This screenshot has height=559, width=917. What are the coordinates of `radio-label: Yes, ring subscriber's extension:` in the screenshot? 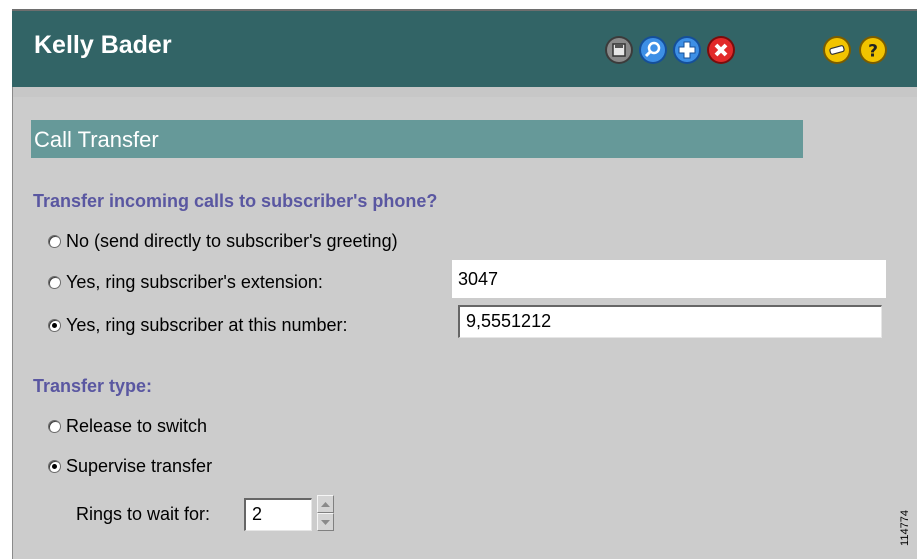 It's located at (194, 282).